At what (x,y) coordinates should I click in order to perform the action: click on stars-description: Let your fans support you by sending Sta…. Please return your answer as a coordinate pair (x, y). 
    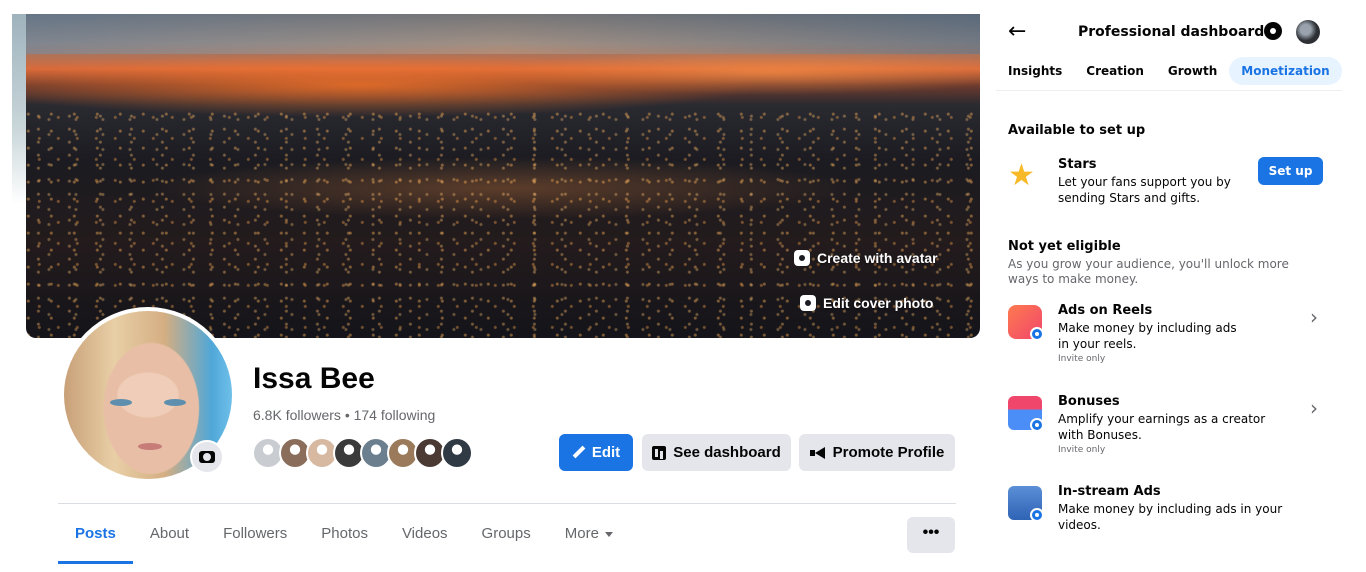
    Looking at the image, I should click on (1144, 190).